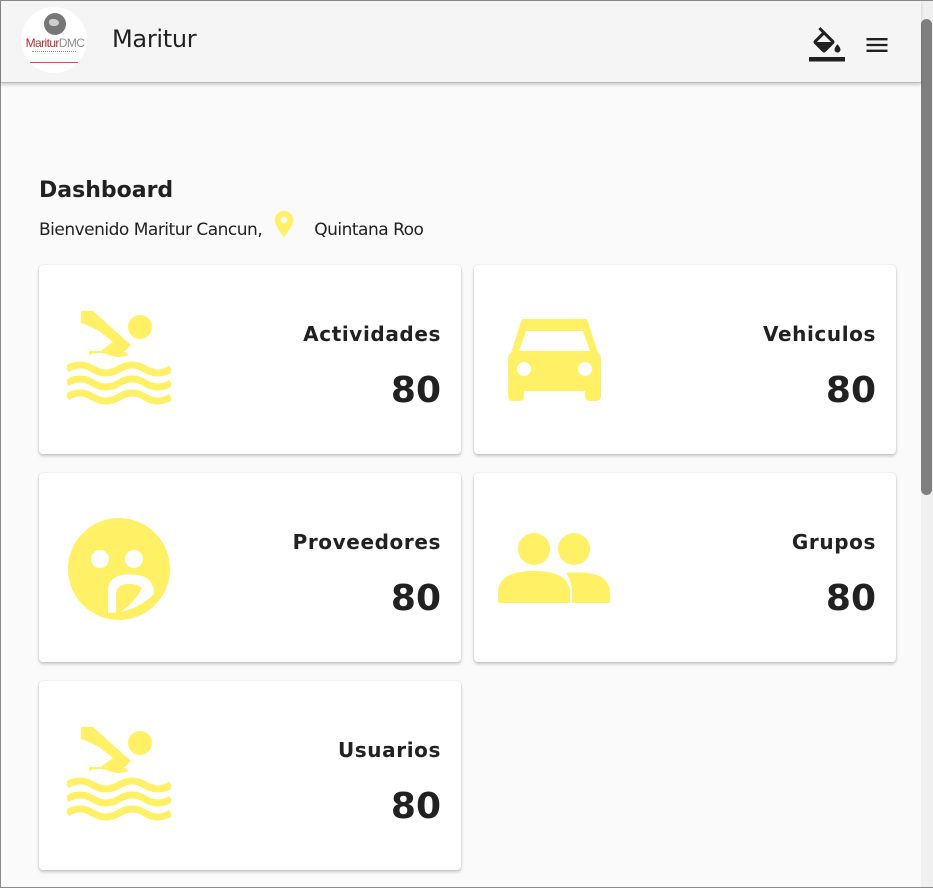 The image size is (933, 888). Describe the element at coordinates (250, 775) in the screenshot. I see `card-usuarios: Usuarios 80` at that location.